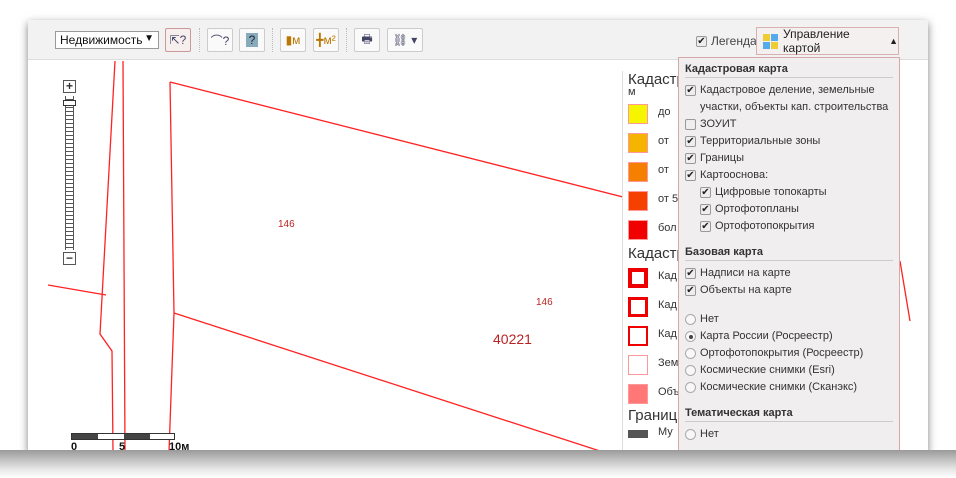 The image size is (956, 478). I want to click on zoom-track, so click(69, 173).